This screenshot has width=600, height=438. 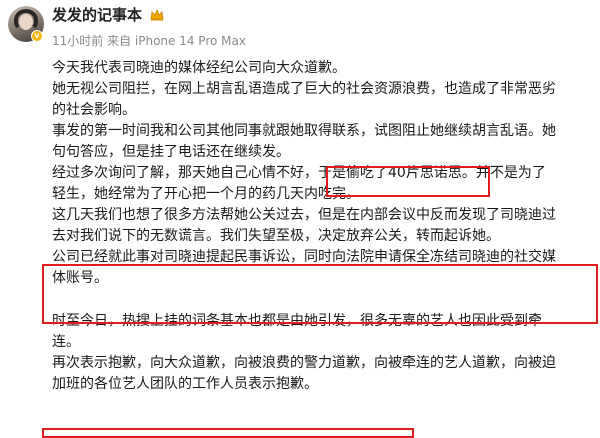 I want to click on body-text: 经过多次询问了解，那天她自己心情不好，, so click(x=185, y=173).